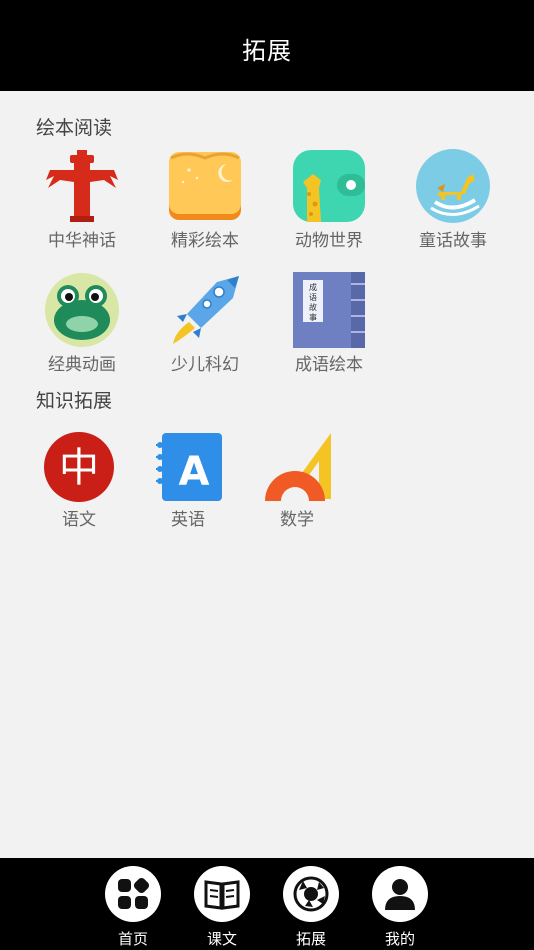  Describe the element at coordinates (79, 520) in the screenshot. I see `tile-label: 语文` at that location.